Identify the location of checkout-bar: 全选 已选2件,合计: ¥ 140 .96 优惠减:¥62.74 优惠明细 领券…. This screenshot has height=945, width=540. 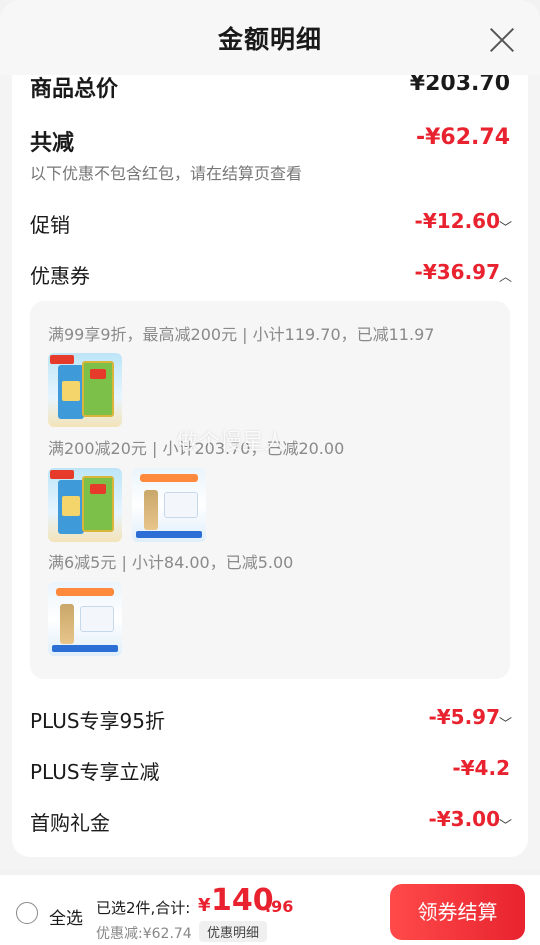
(270, 910).